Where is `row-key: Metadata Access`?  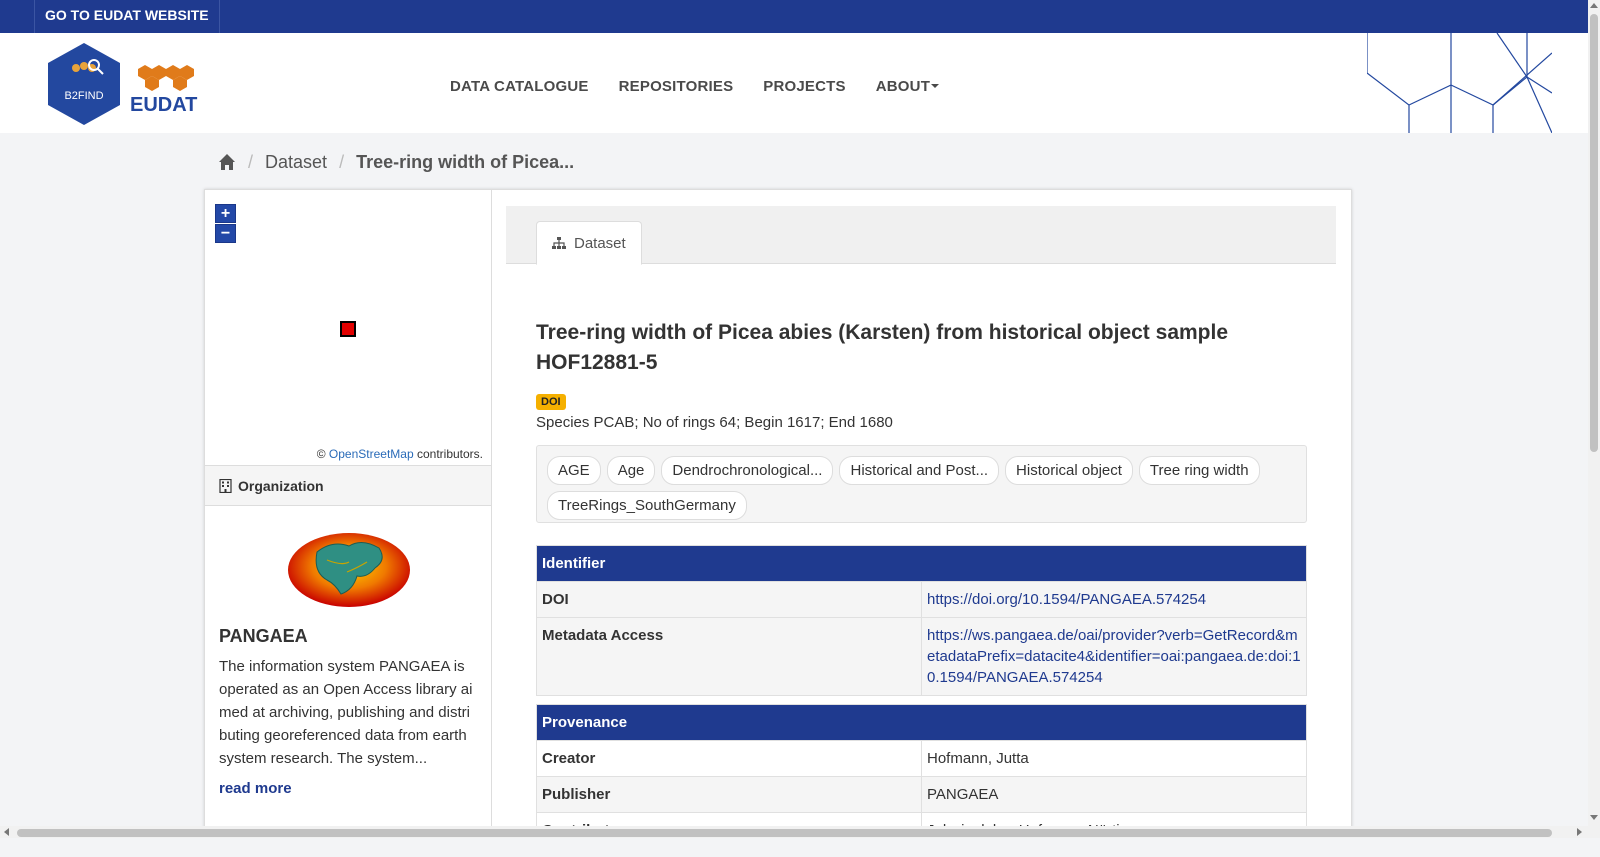 row-key: Metadata Access is located at coordinates (729, 656).